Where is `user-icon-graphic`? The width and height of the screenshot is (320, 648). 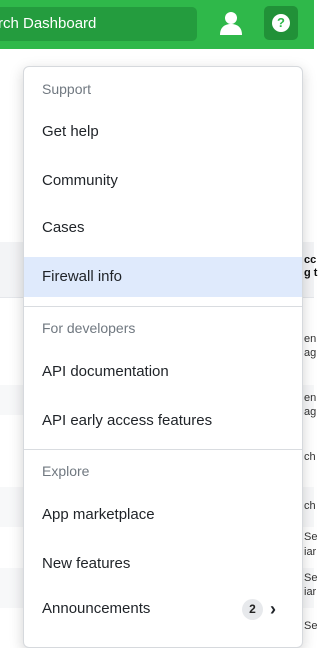 user-icon-graphic is located at coordinates (231, 23).